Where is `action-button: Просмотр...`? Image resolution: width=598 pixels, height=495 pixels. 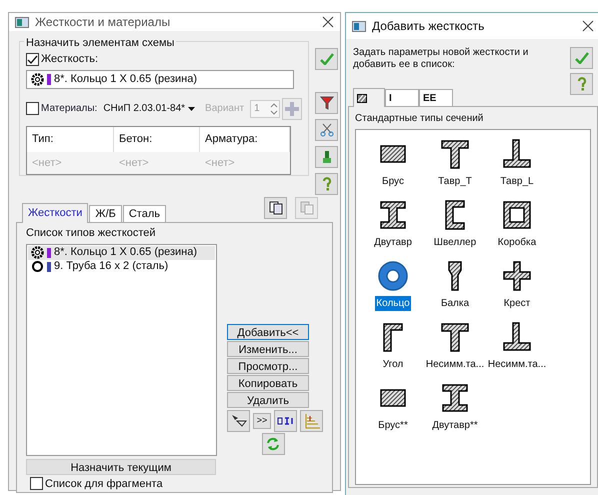
action-button: Просмотр... is located at coordinates (268, 366).